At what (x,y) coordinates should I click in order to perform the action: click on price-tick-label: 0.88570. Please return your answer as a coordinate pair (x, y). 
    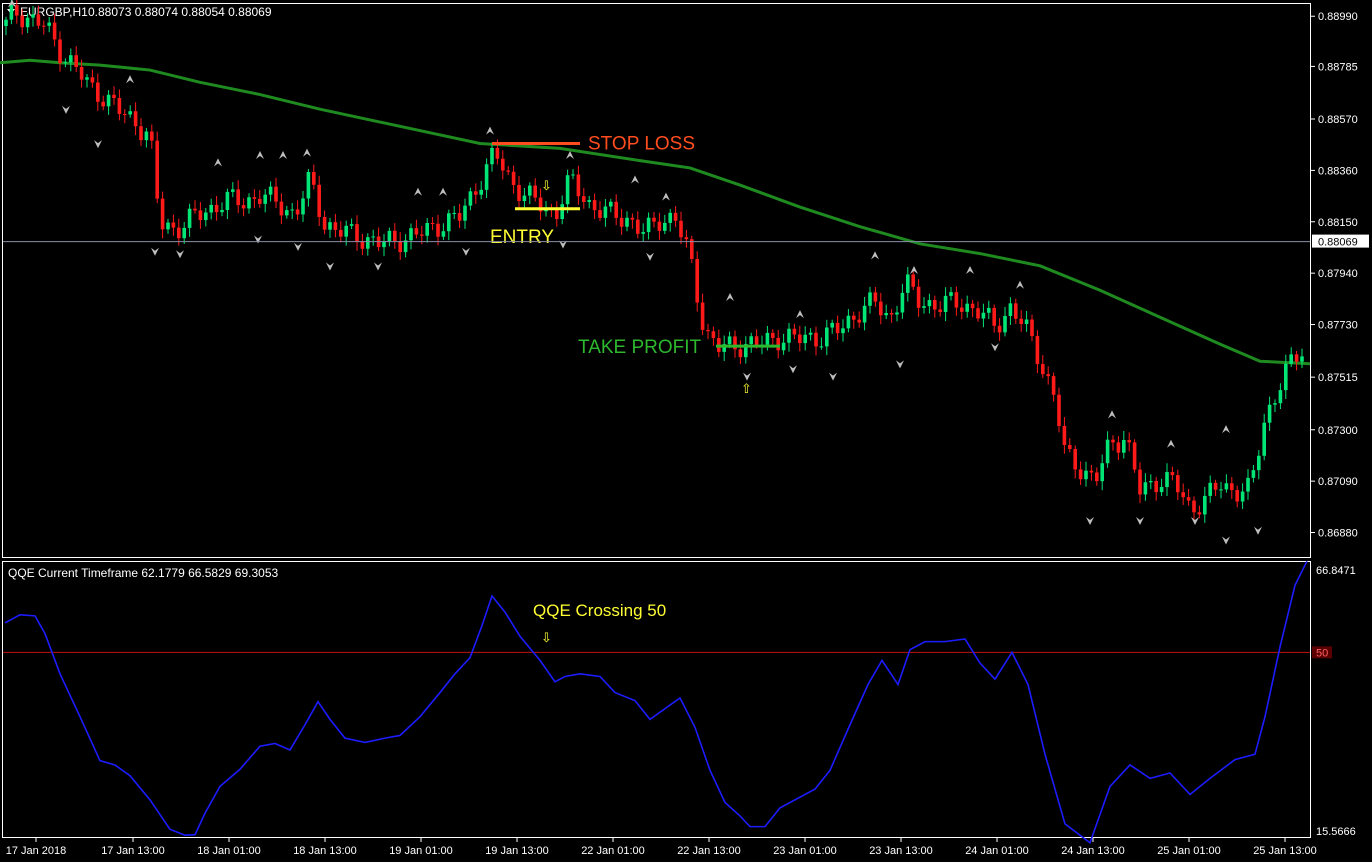
    Looking at the image, I should click on (1338, 120).